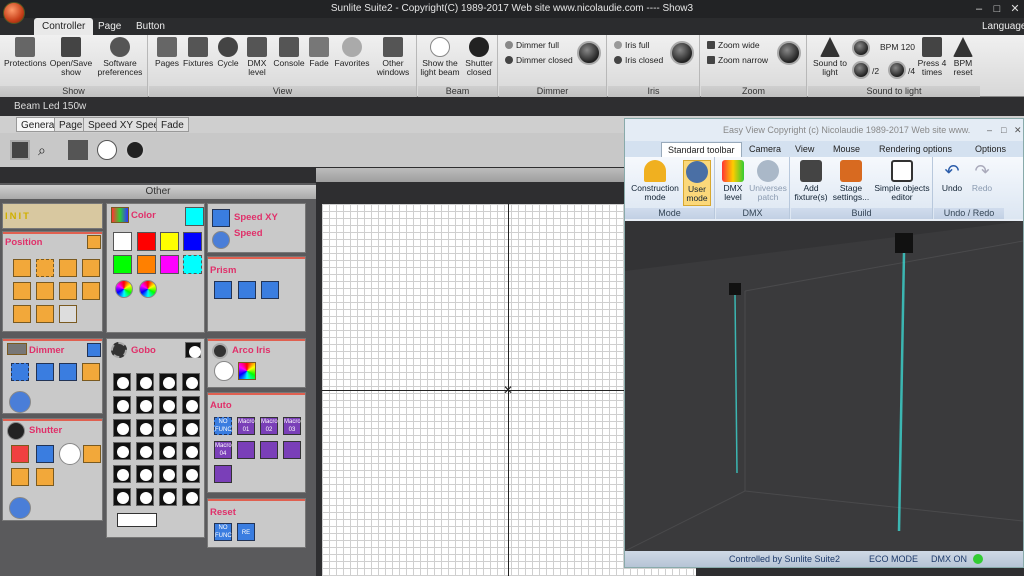 The image size is (1024, 576). What do you see at coordinates (169, 264) in the screenshot?
I see `color-magenta` at bounding box center [169, 264].